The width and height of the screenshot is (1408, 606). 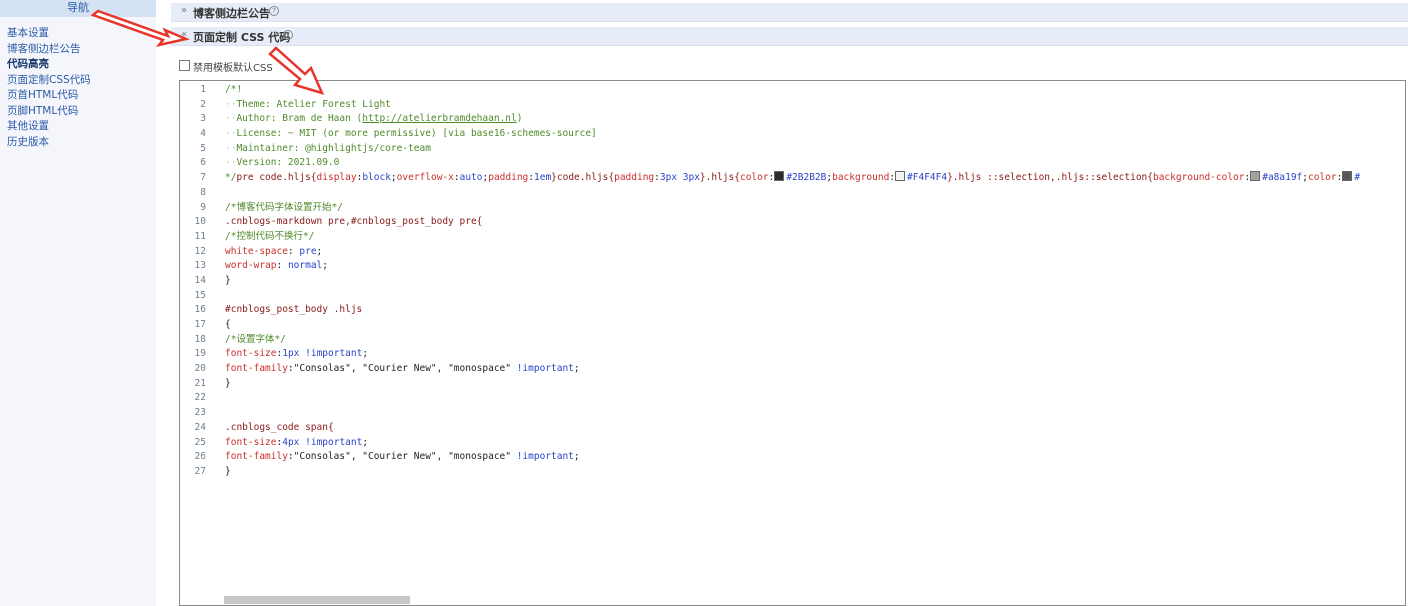 I want to click on code-line: font-size:4px !important;, so click(x=815, y=443).